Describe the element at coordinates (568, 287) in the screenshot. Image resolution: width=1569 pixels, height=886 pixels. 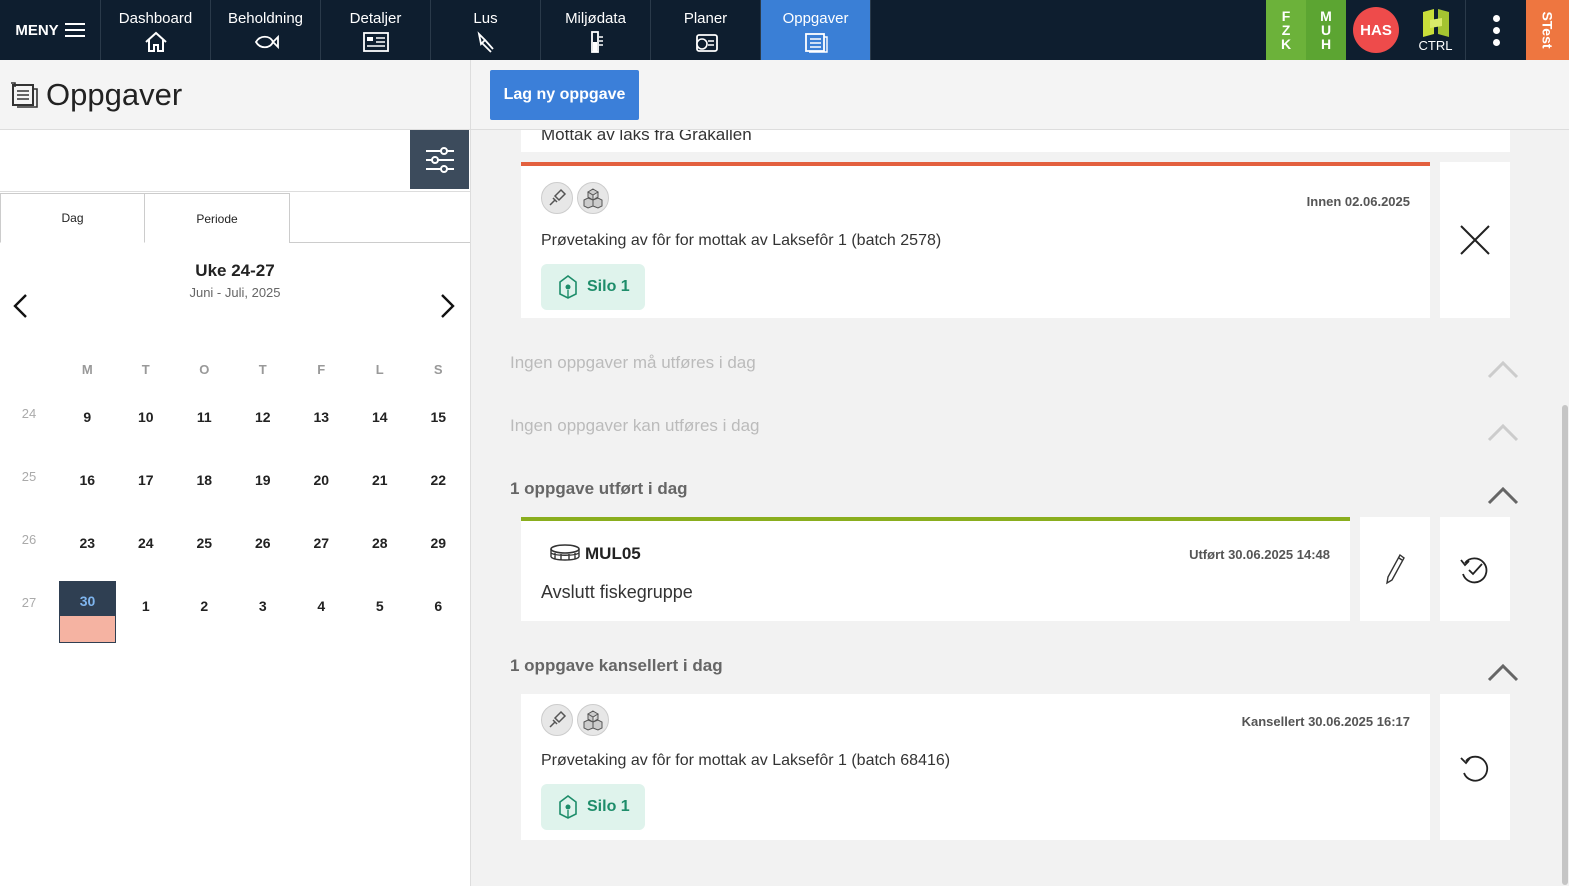
I see `silo-icon` at that location.